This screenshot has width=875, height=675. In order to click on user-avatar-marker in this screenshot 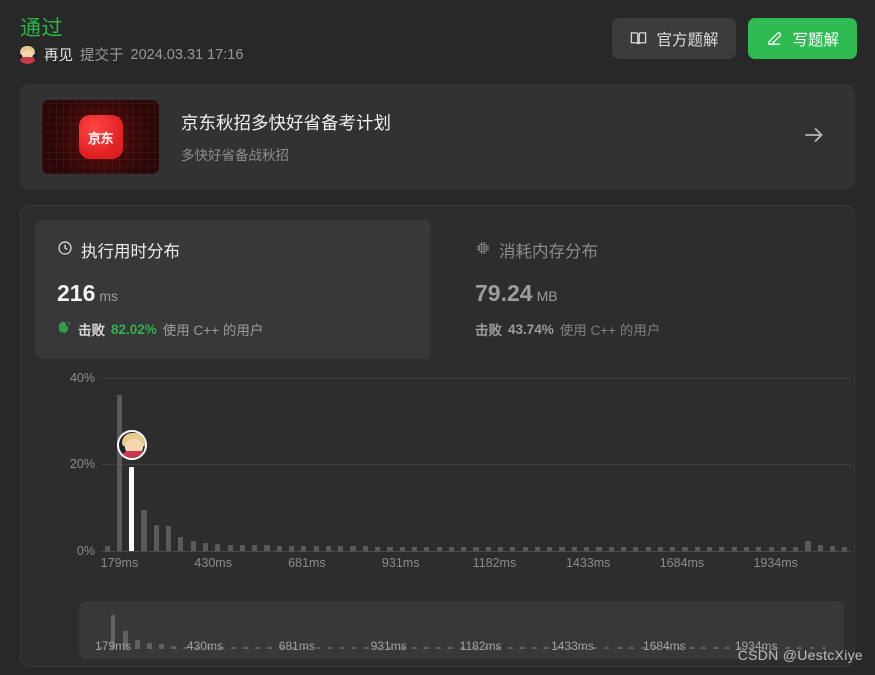, I will do `click(131, 444)`.